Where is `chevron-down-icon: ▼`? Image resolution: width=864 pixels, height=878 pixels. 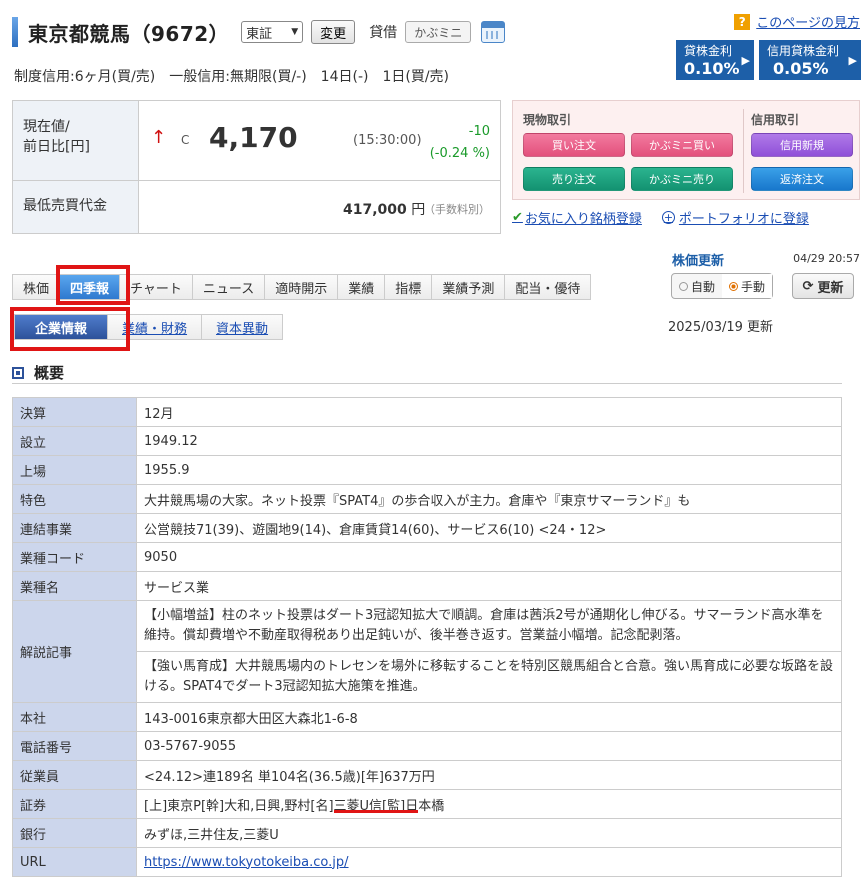
chevron-down-icon: ▼ is located at coordinates (295, 32).